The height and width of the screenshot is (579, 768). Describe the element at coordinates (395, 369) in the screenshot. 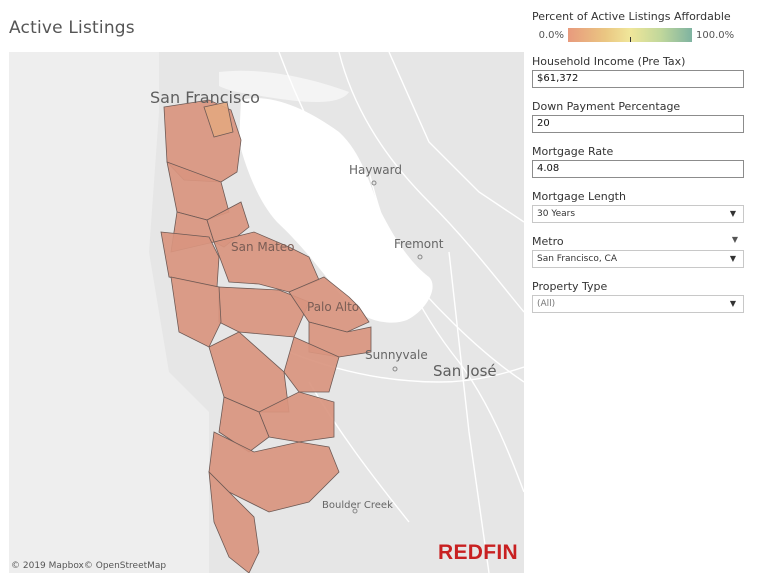

I see `sunnyvale-marker` at that location.